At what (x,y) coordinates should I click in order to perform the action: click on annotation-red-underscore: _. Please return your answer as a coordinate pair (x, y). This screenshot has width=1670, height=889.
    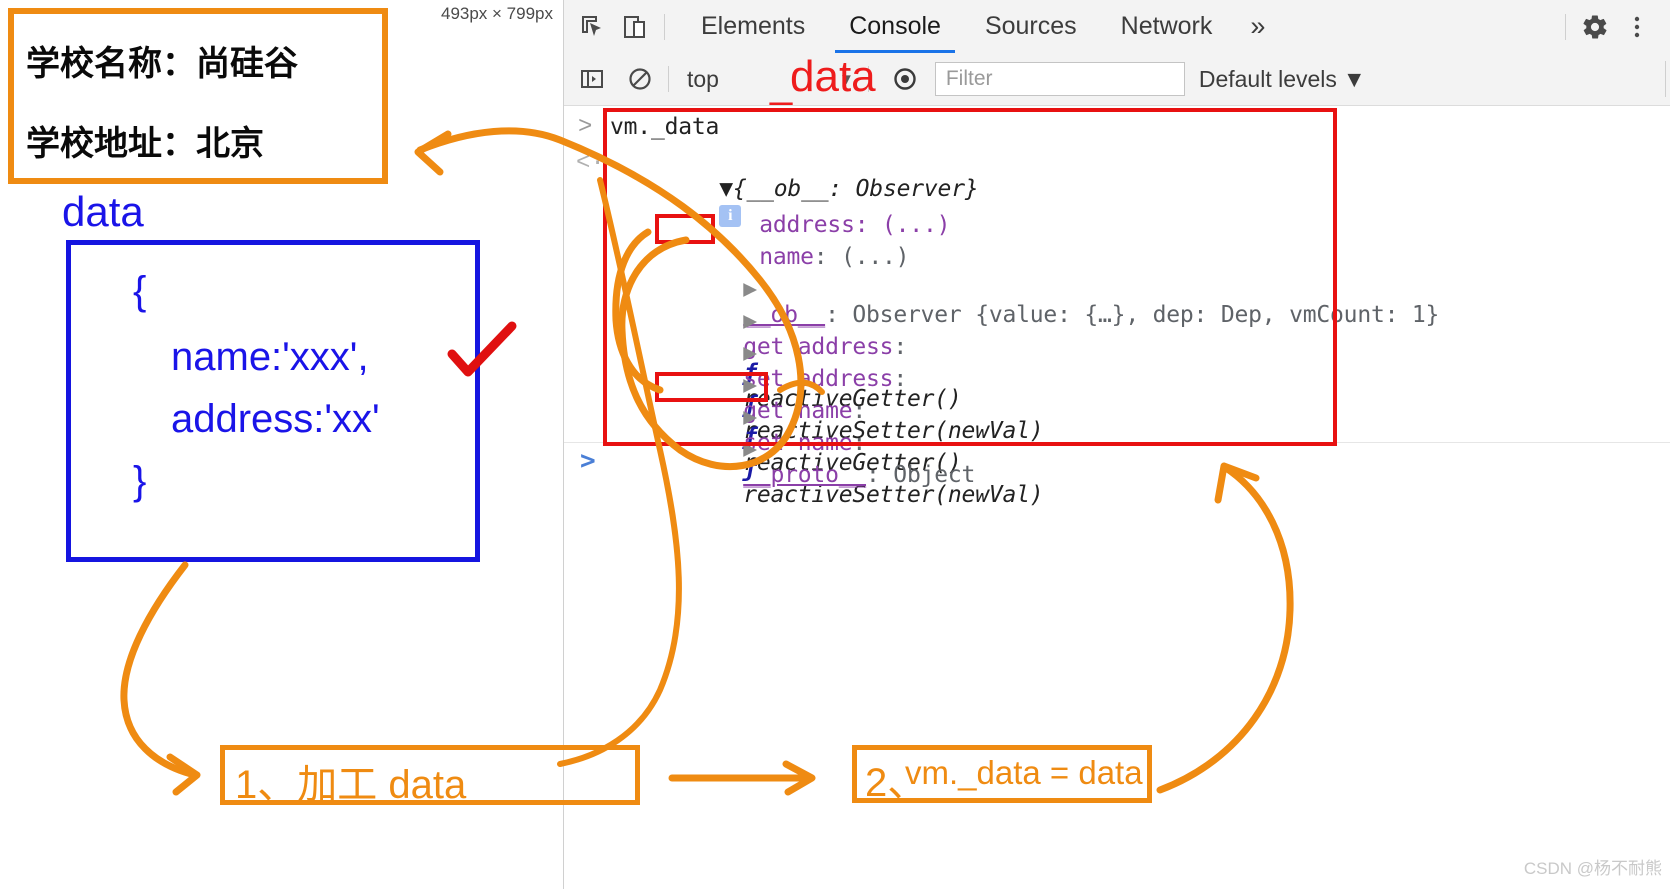
    Looking at the image, I should click on (781, 84).